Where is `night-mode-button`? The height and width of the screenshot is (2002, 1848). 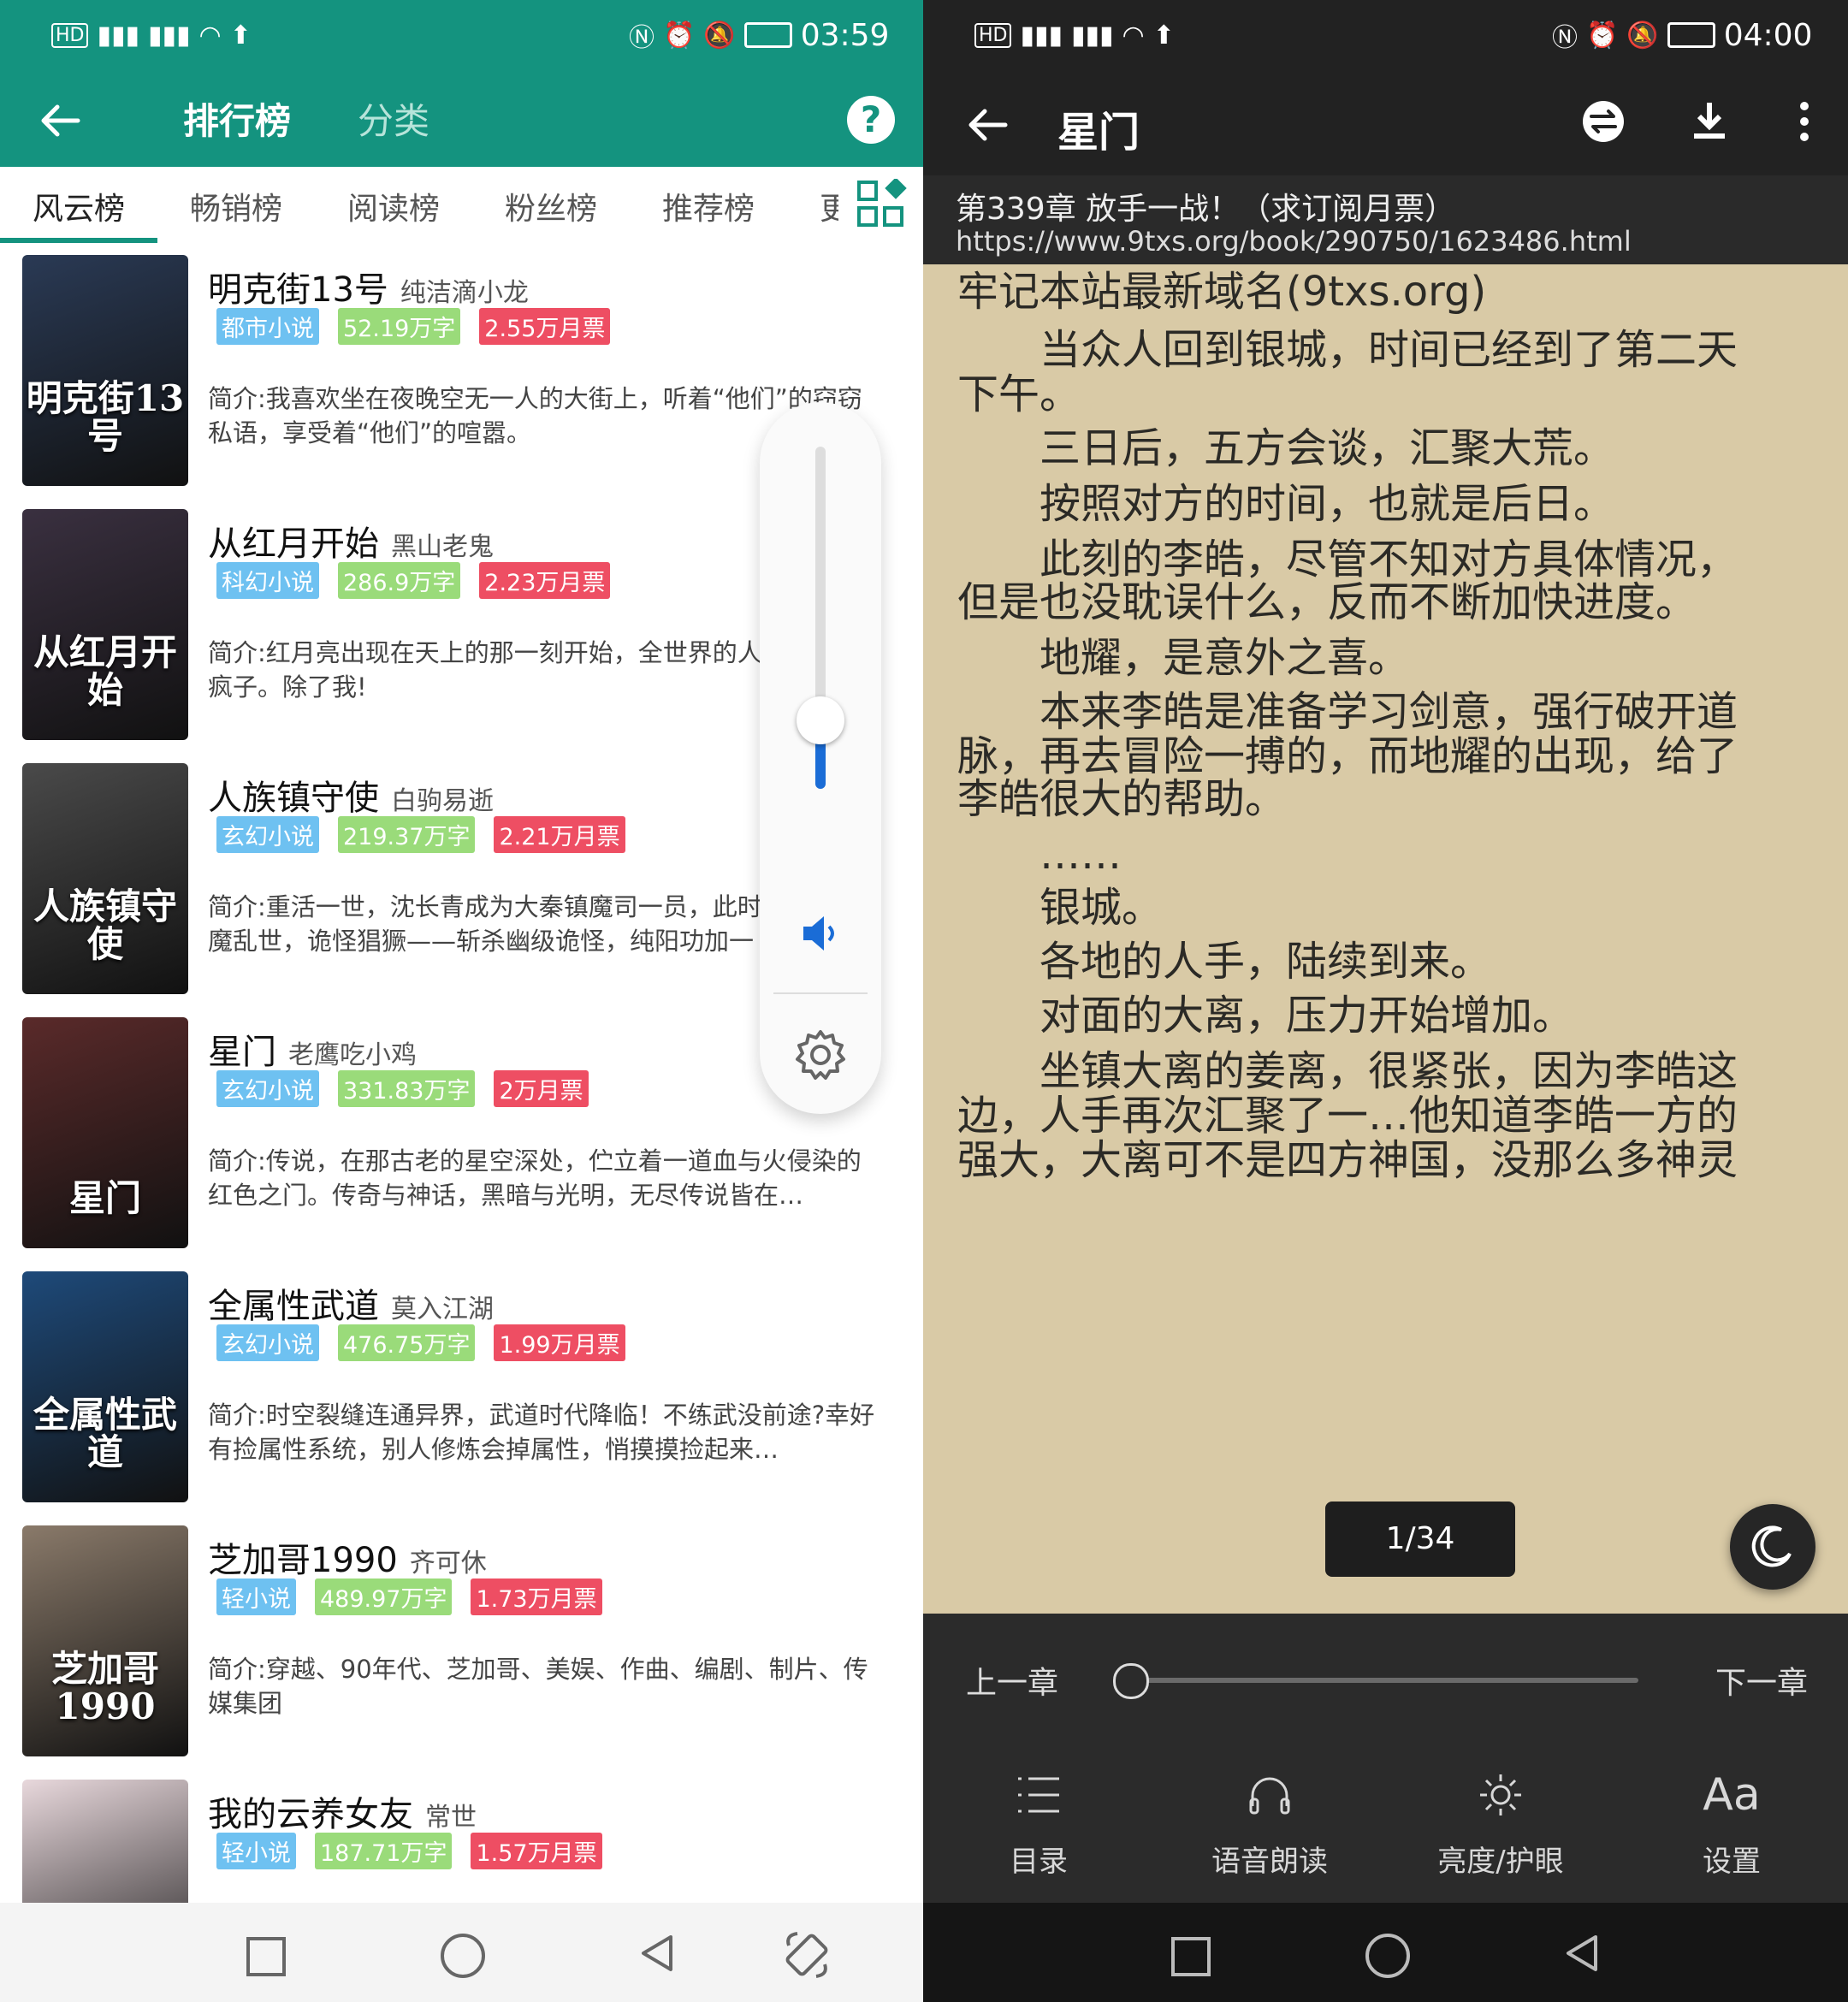
night-mode-button is located at coordinates (1772, 1547).